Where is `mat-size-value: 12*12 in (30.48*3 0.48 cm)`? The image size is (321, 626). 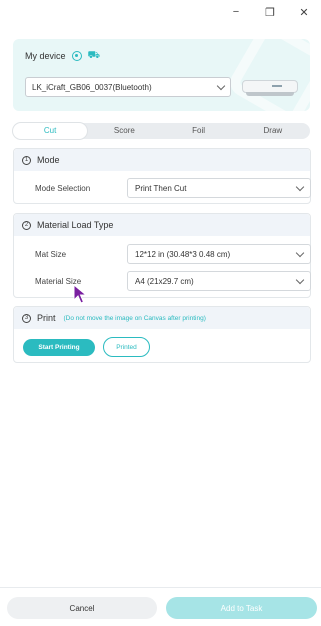 mat-size-value: 12*12 in (30.48*3 0.48 cm) is located at coordinates (183, 254).